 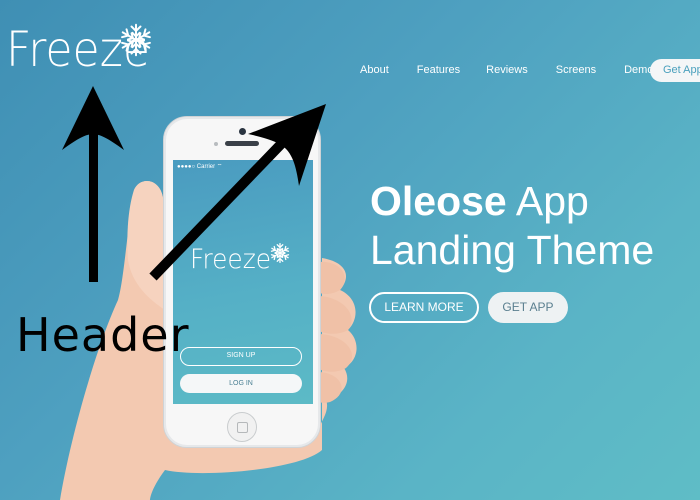 I want to click on phone-home-button, so click(x=242, y=427).